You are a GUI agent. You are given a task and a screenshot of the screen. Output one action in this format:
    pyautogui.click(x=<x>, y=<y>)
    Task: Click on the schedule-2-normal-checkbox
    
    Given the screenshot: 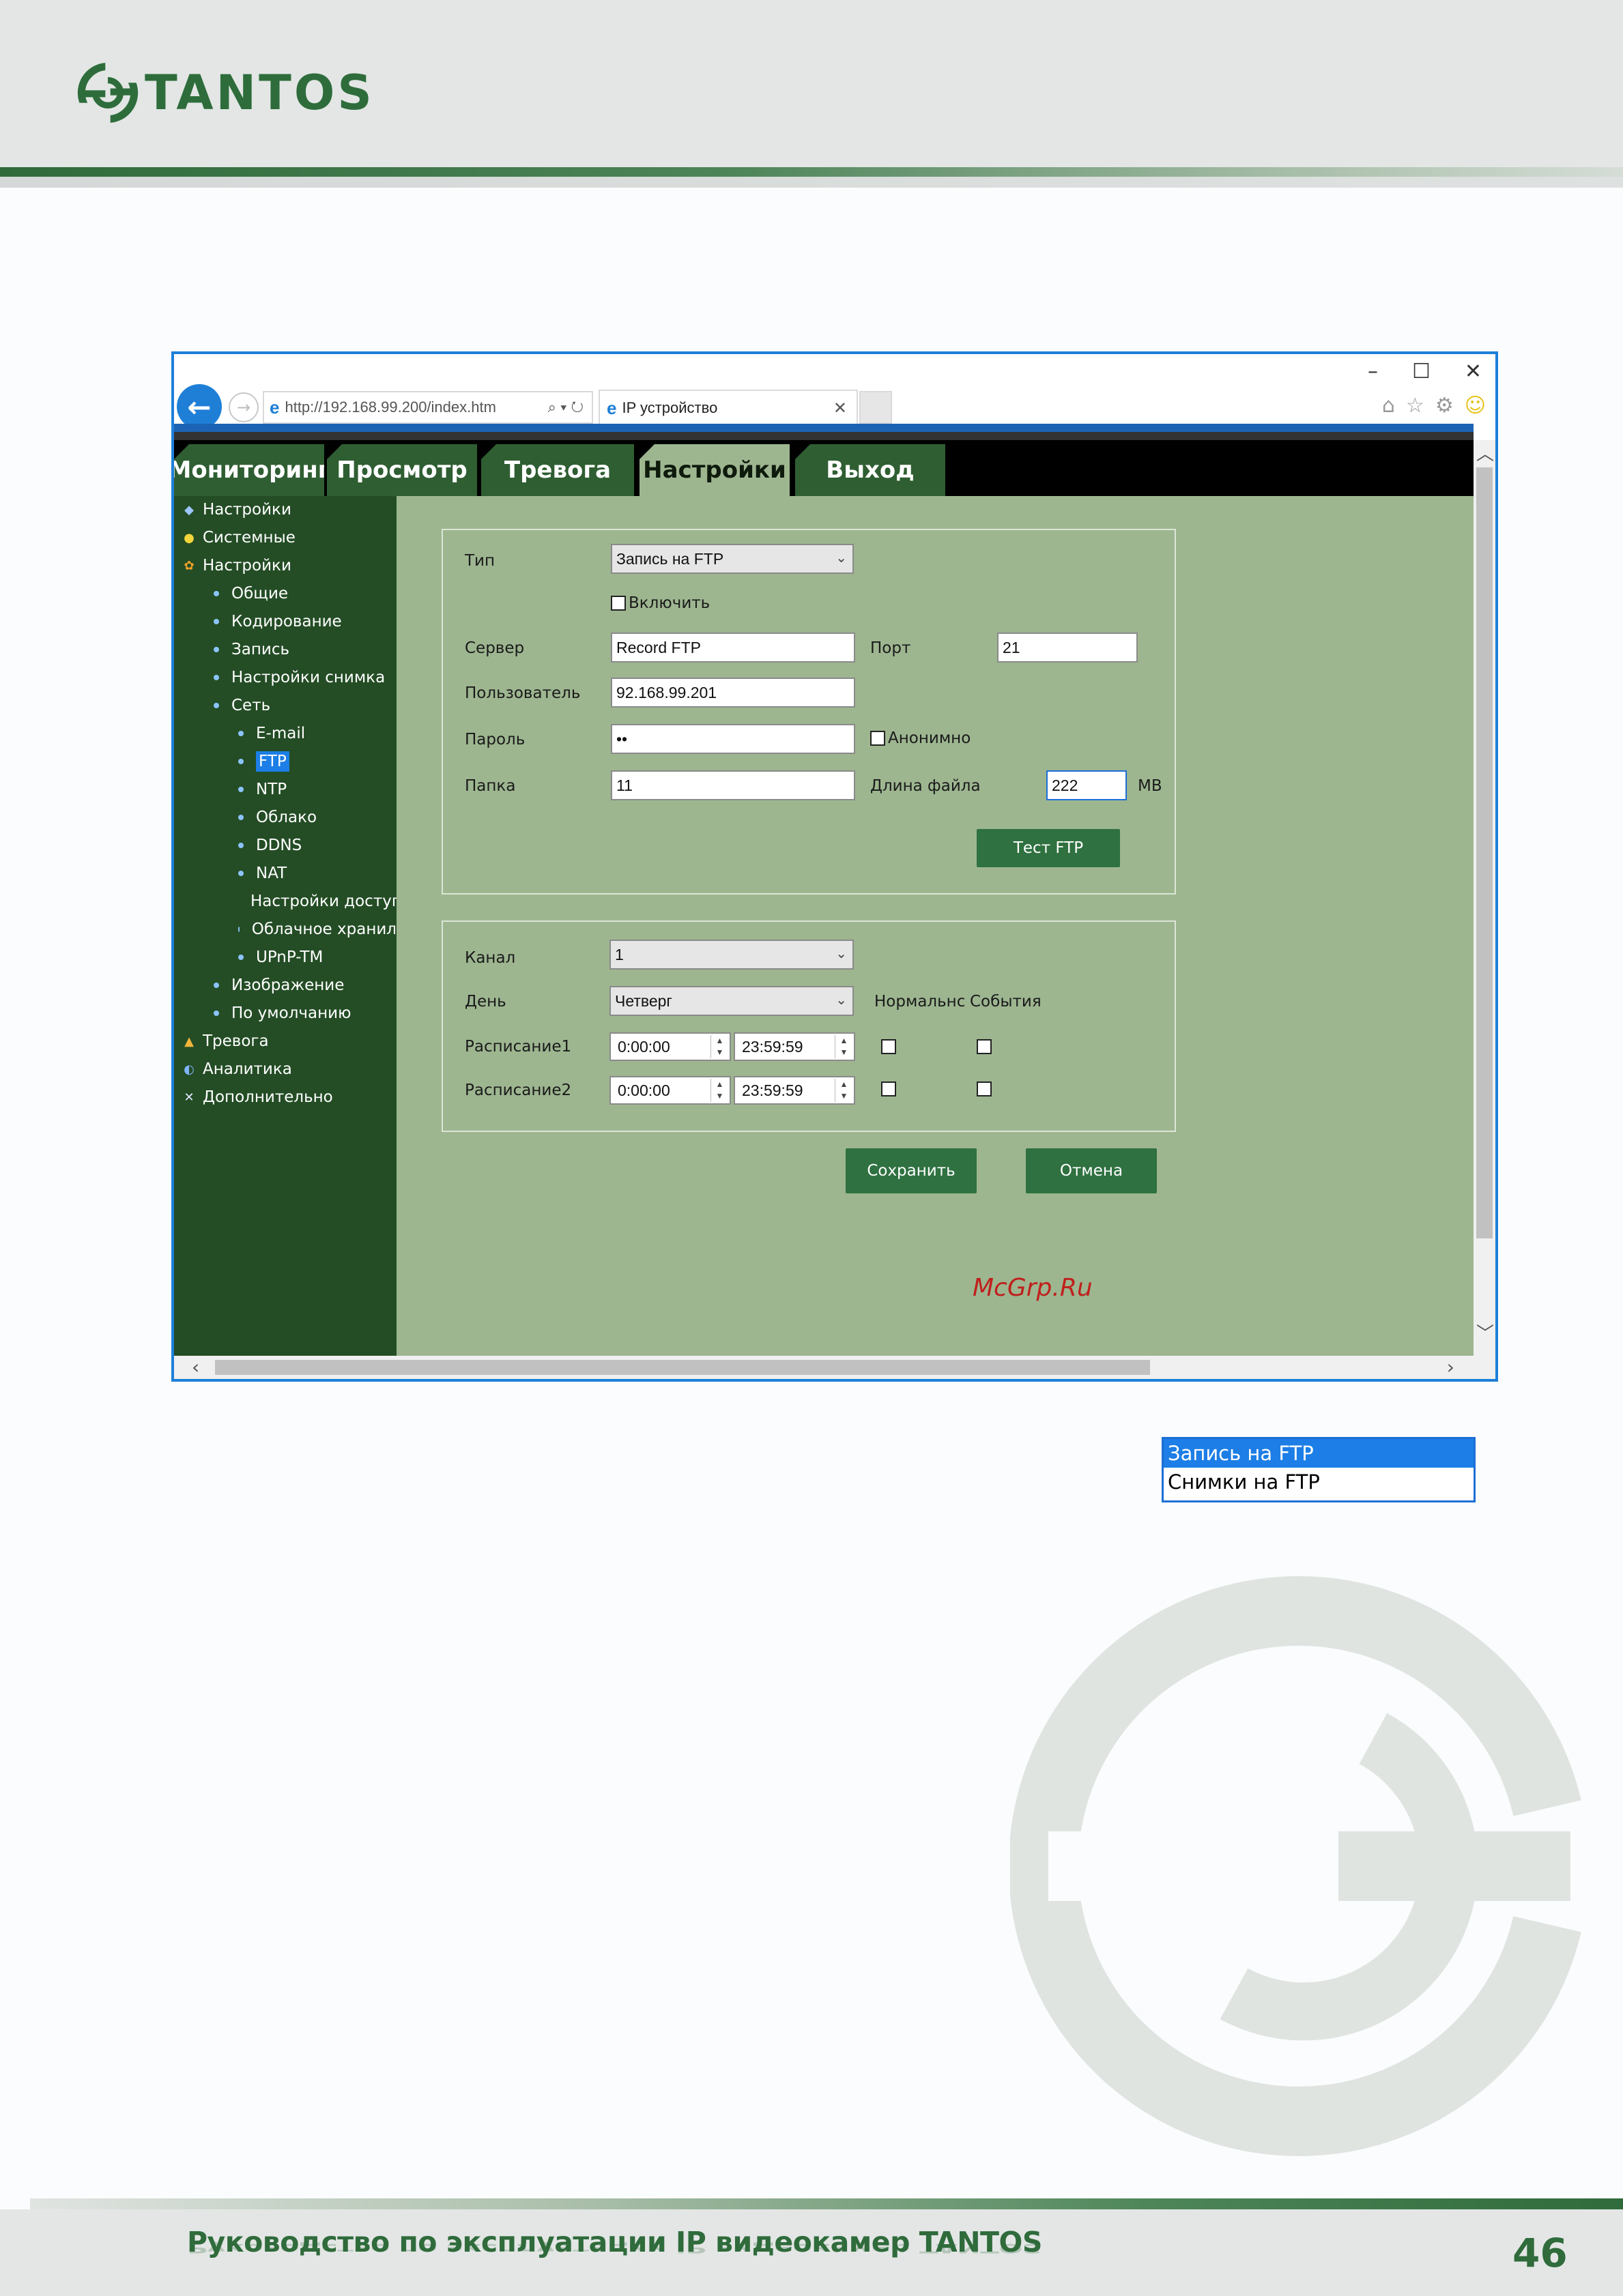 What is the action you would take?
    pyautogui.click(x=888, y=1088)
    